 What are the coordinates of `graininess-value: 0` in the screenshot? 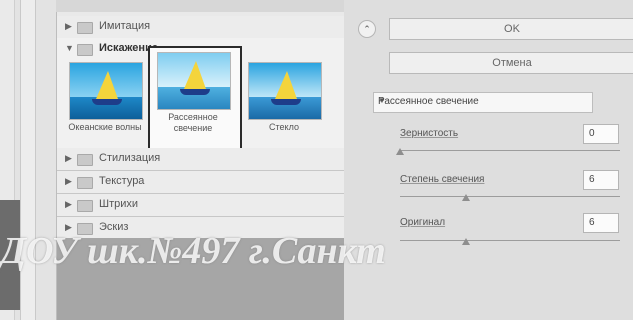 It's located at (592, 133).